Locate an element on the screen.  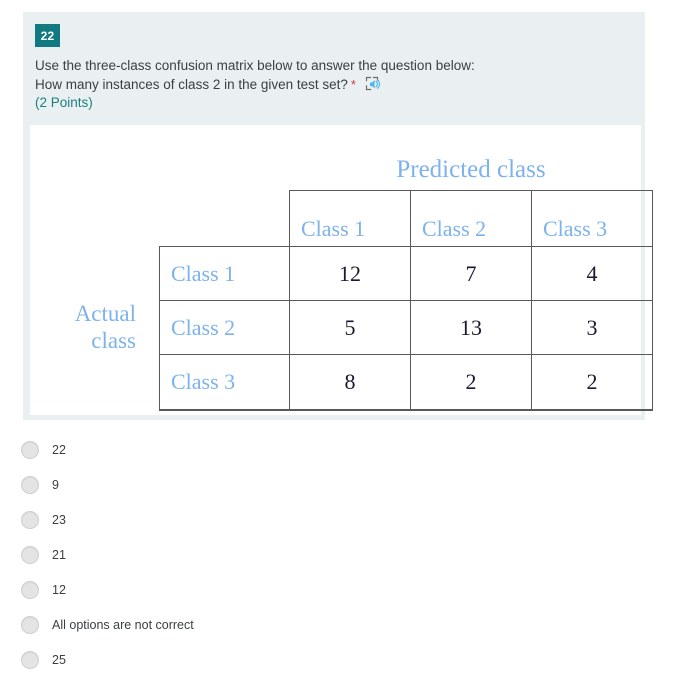
answer-option: 12 is located at coordinates (342, 589).